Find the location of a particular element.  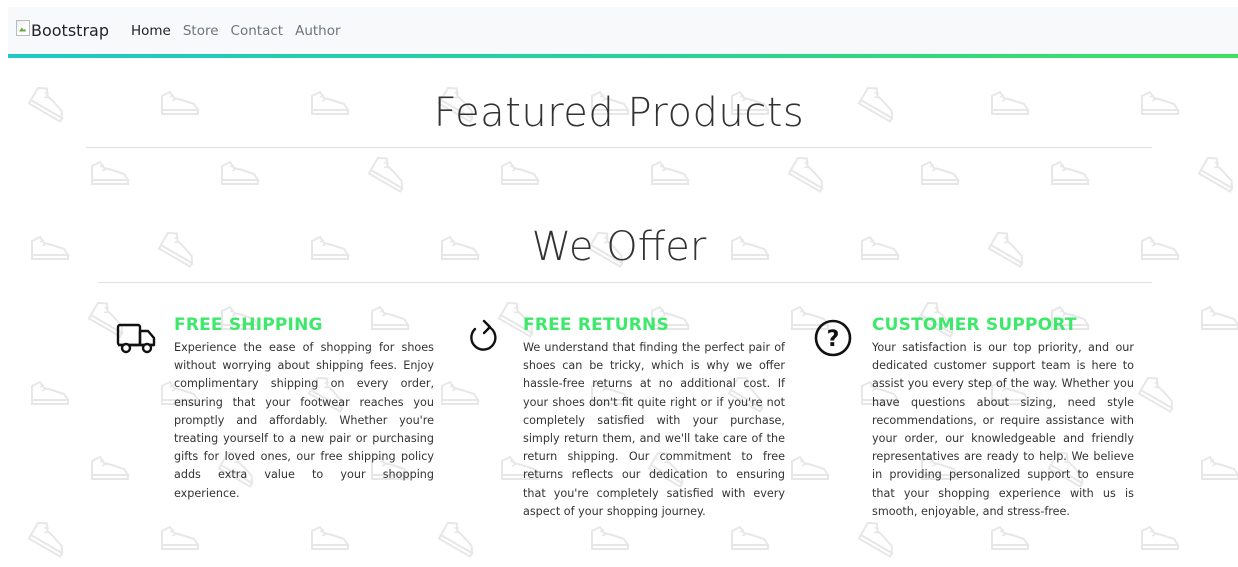

navbar-accent-bar is located at coordinates (623, 56).